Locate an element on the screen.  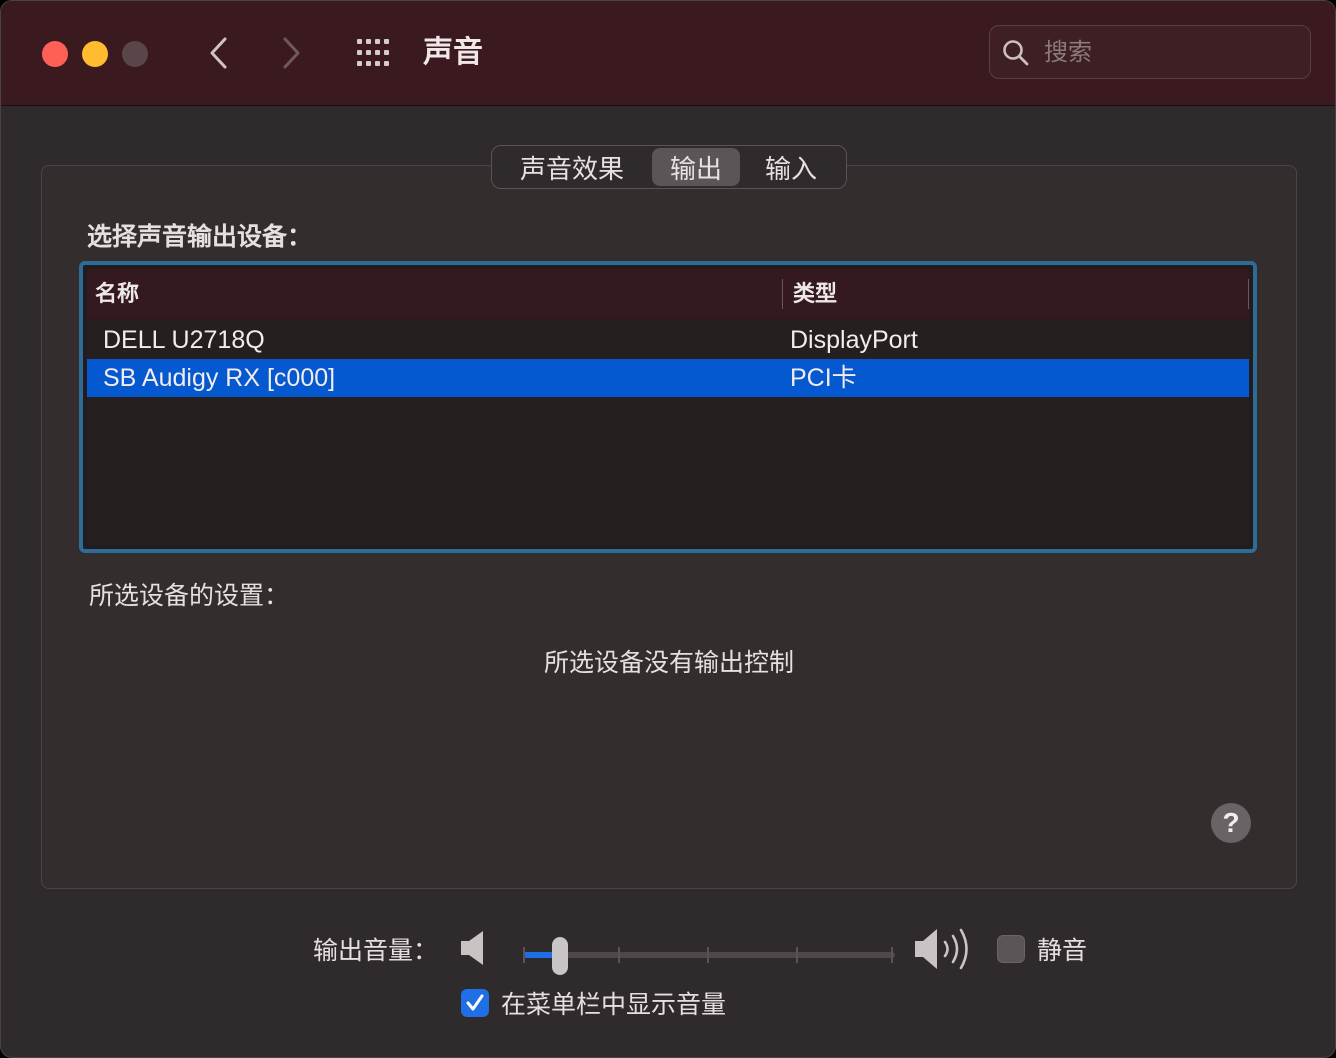
column-header-type: 类型 is located at coordinates (815, 294).